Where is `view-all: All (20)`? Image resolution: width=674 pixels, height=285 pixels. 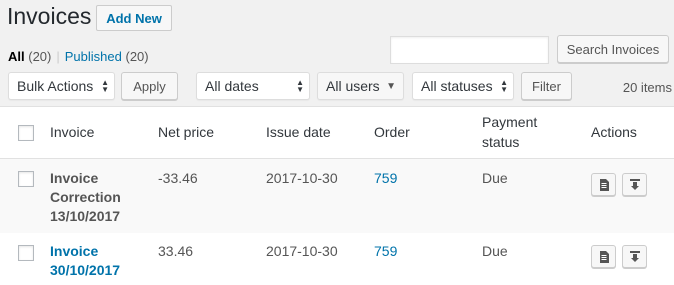 view-all: All (20) is located at coordinates (29, 56).